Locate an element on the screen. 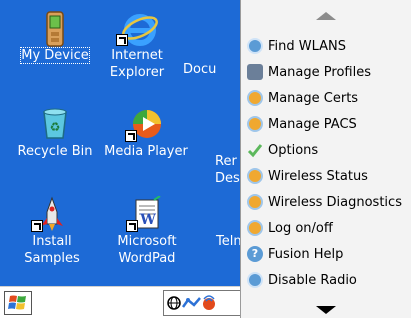 This screenshot has height=319, width=411. documents-icon is located at coordinates (200, 27).